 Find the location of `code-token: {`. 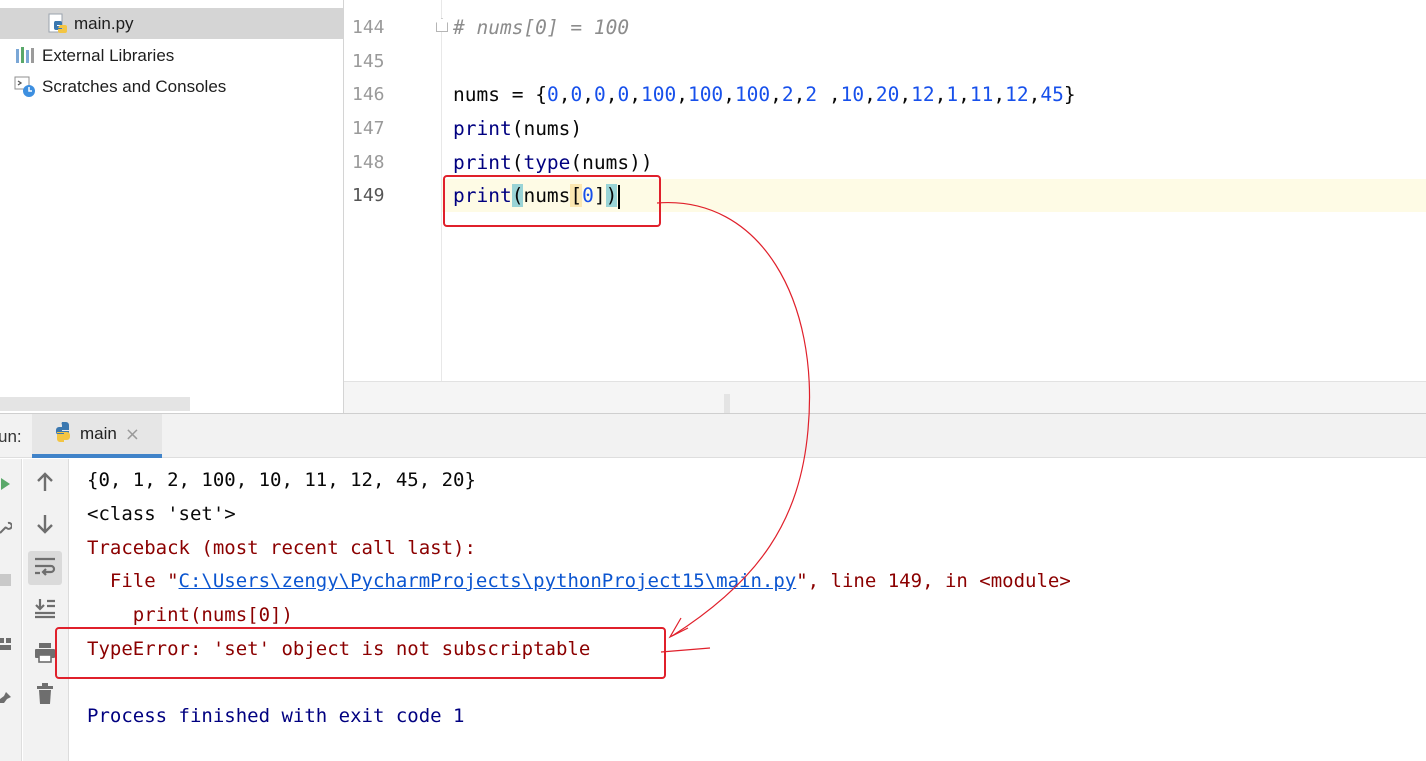

code-token: { is located at coordinates (541, 94).